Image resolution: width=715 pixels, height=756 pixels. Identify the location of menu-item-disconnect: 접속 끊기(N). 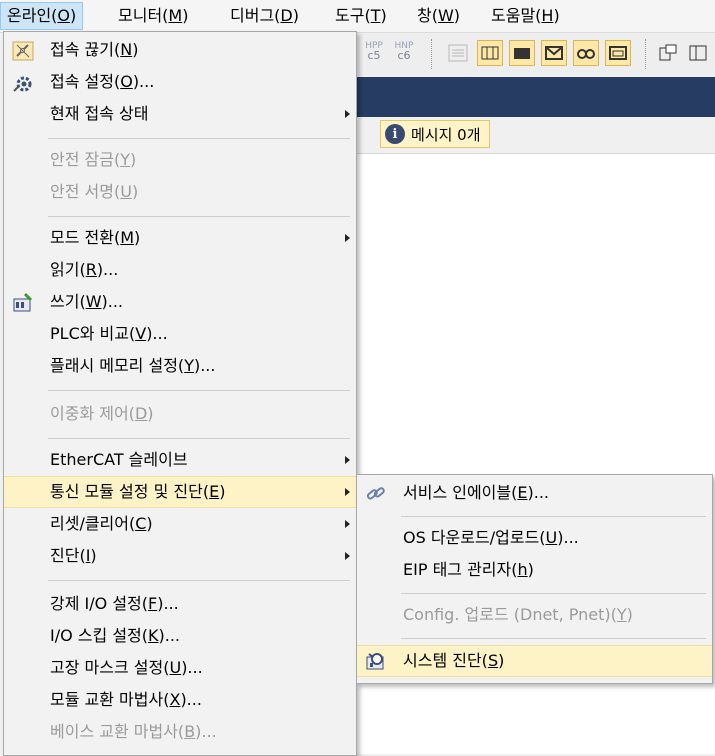
(180, 50).